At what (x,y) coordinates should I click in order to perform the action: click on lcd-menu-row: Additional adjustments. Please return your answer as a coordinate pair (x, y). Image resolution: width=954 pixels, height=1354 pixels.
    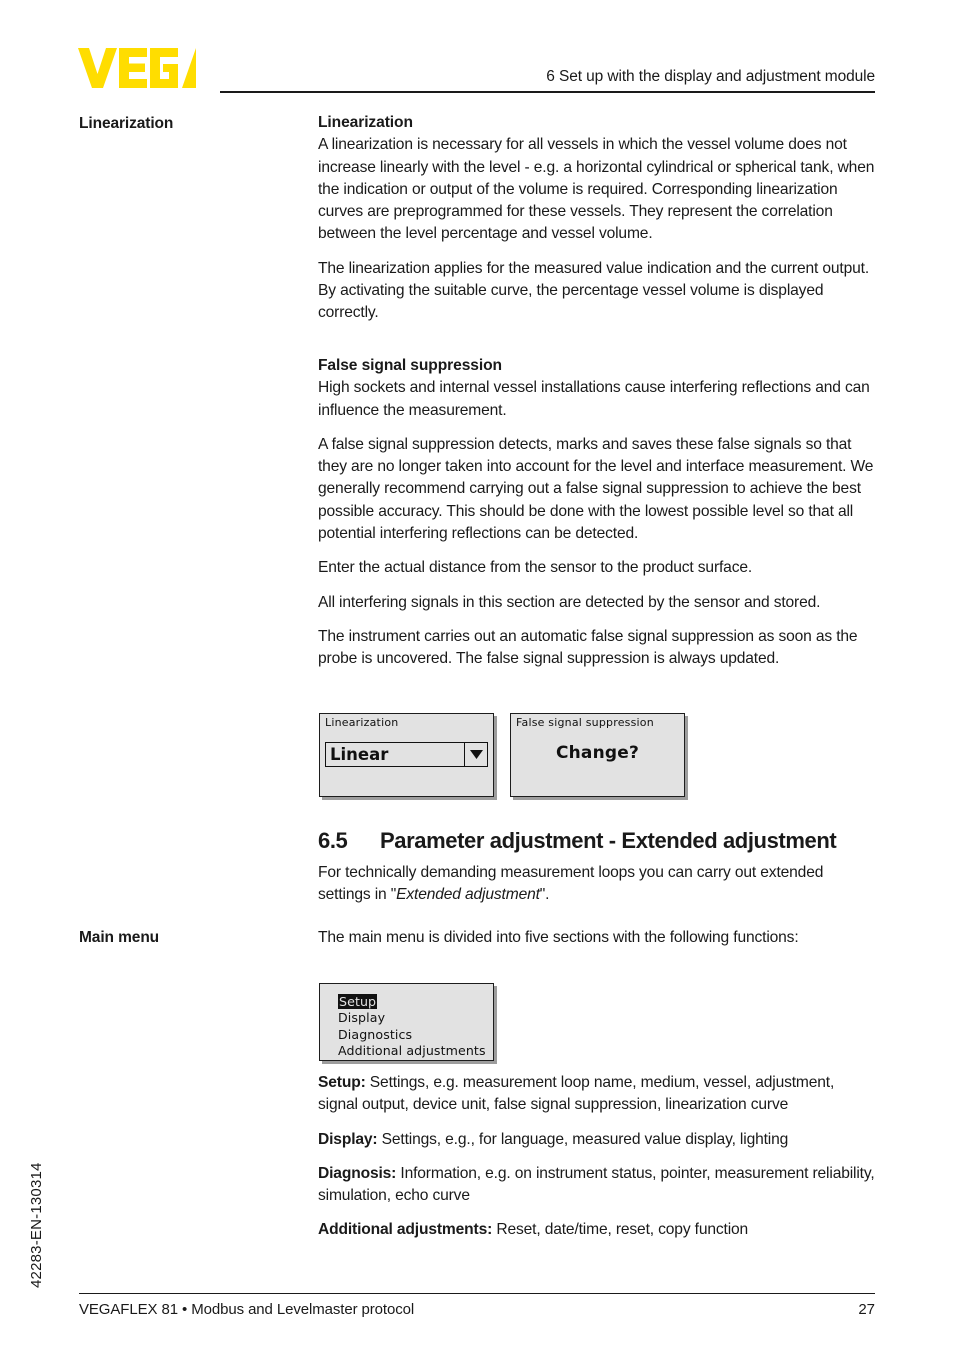
    Looking at the image, I should click on (413, 1050).